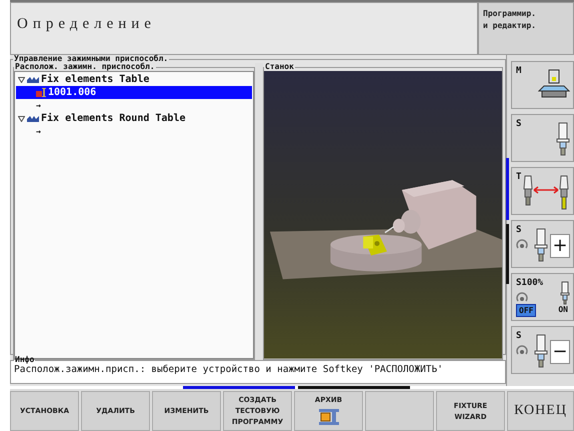 This screenshot has height=431, width=574. Describe the element at coordinates (134, 92) in the screenshot. I see `selected-tree-row: 1001.006` at that location.